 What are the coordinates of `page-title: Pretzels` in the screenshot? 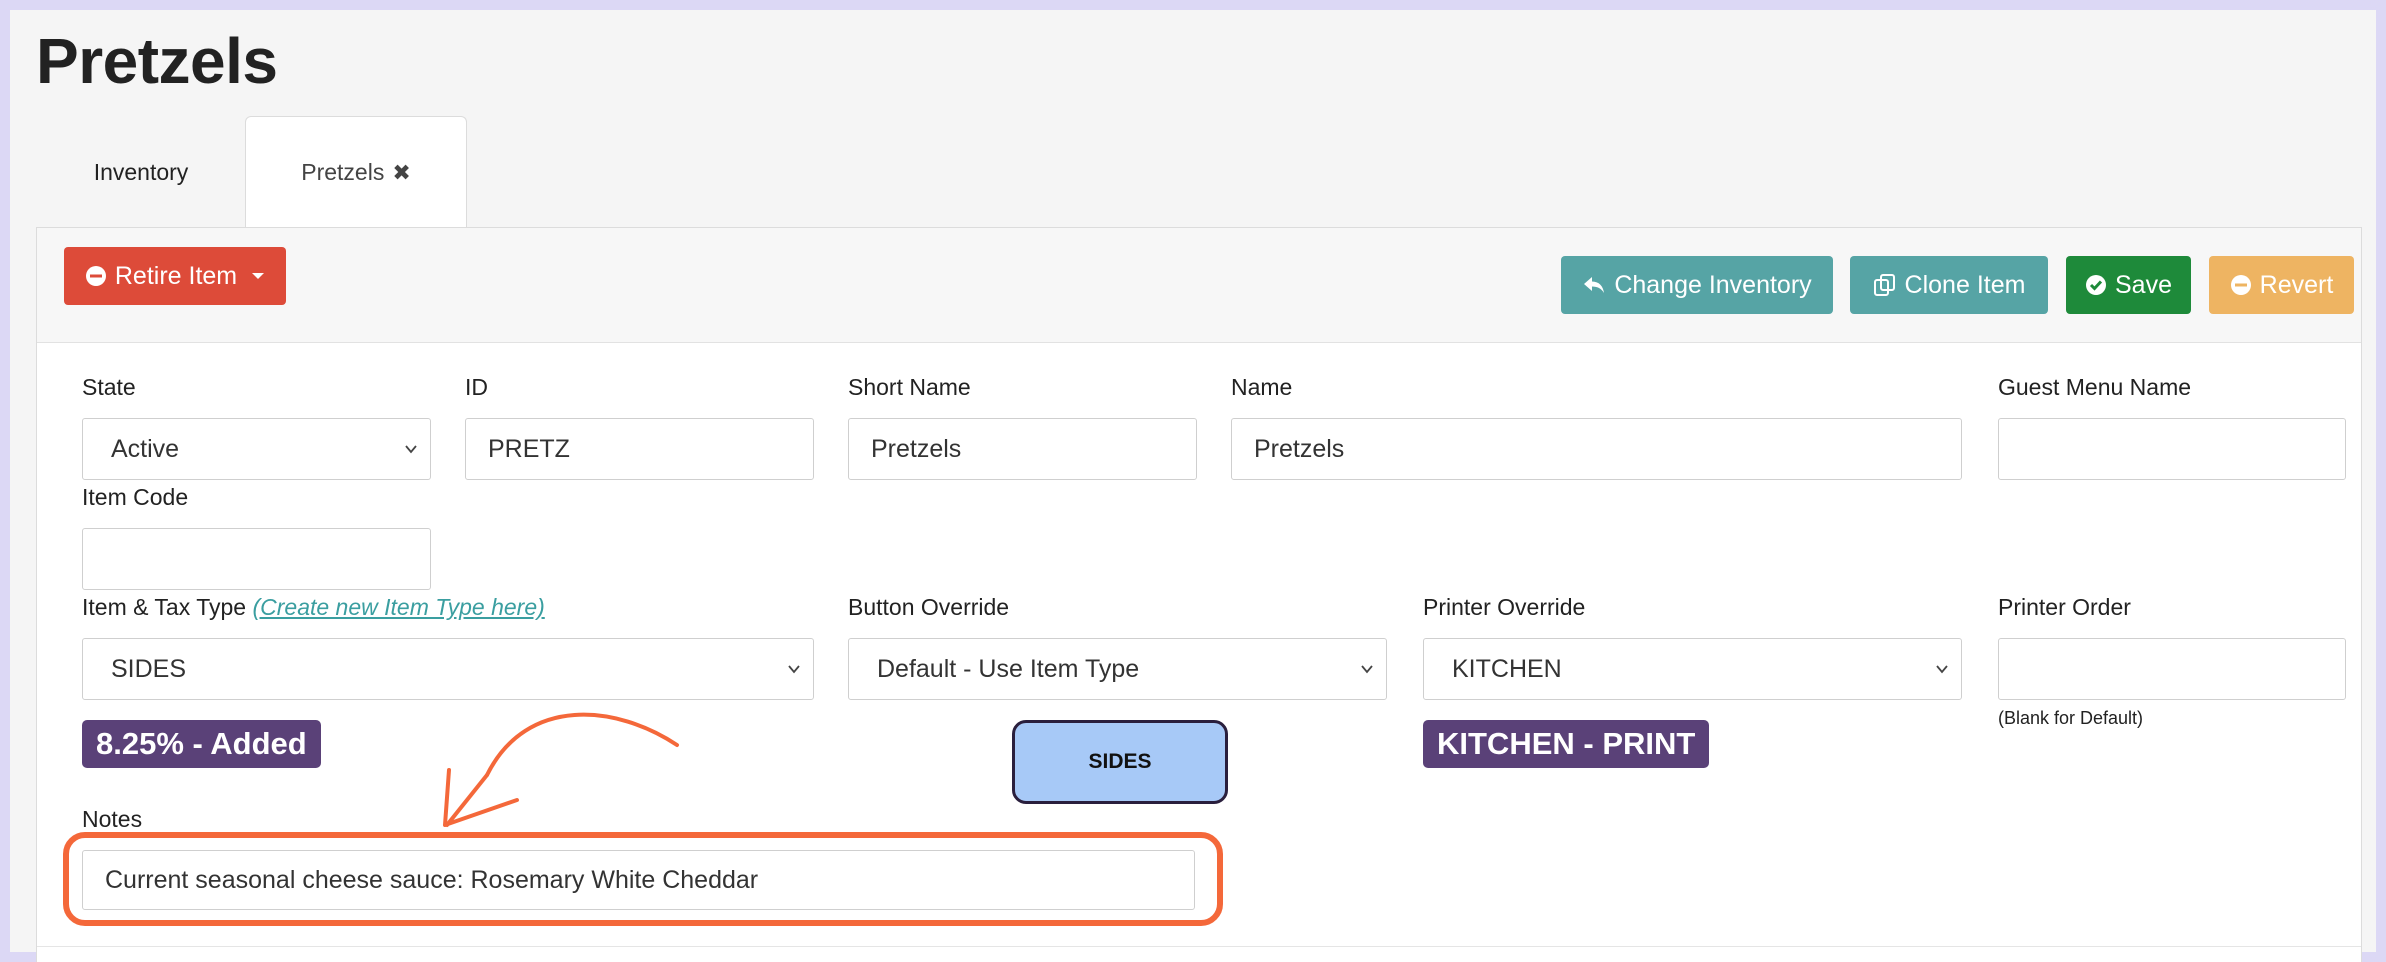 It's located at (157, 61).